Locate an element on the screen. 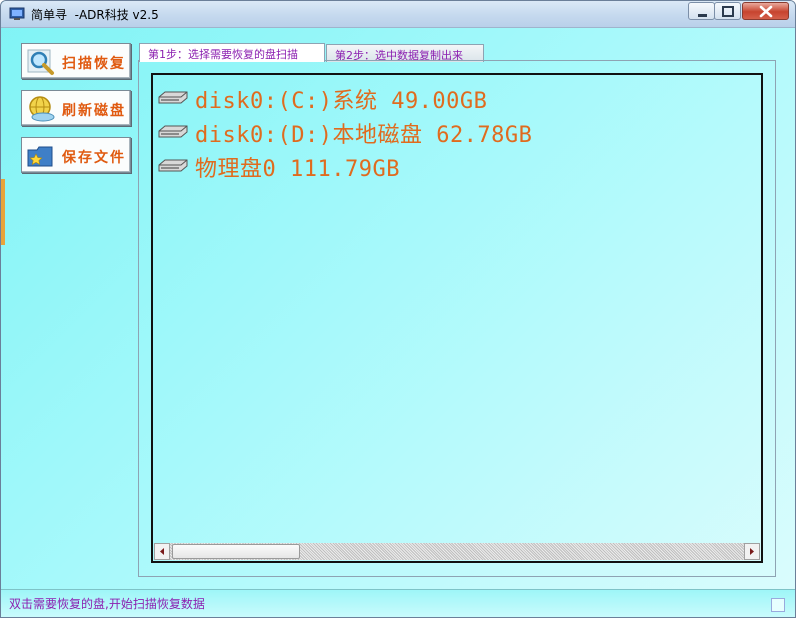 This screenshot has height=618, width=796. minimize-button is located at coordinates (701, 11).